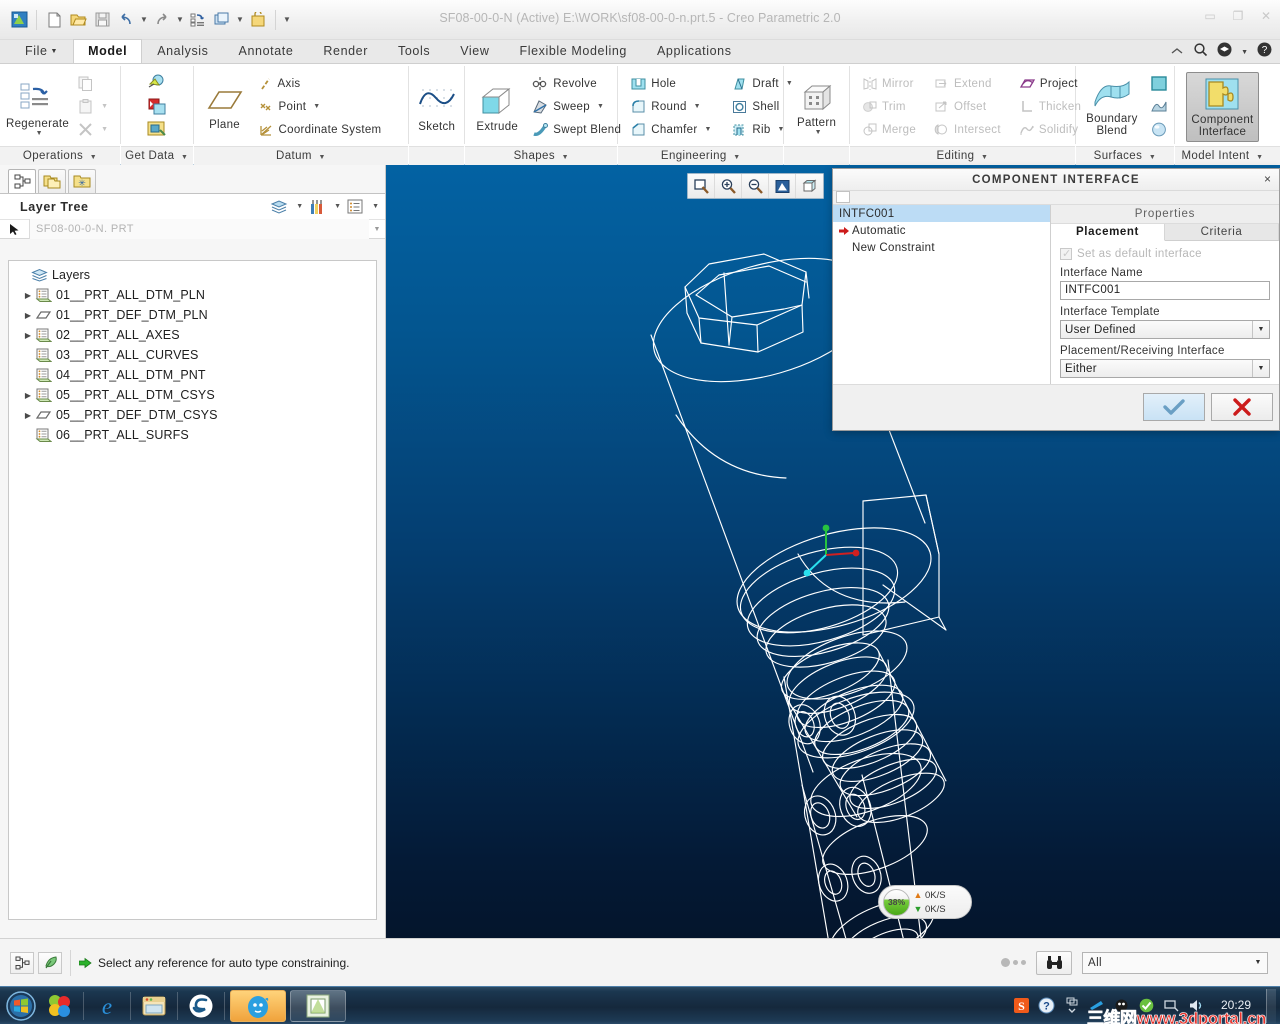 This screenshot has width=1280, height=1024. Describe the element at coordinates (154, 1006) in the screenshot. I see `taskbar-explorer-icon` at that location.